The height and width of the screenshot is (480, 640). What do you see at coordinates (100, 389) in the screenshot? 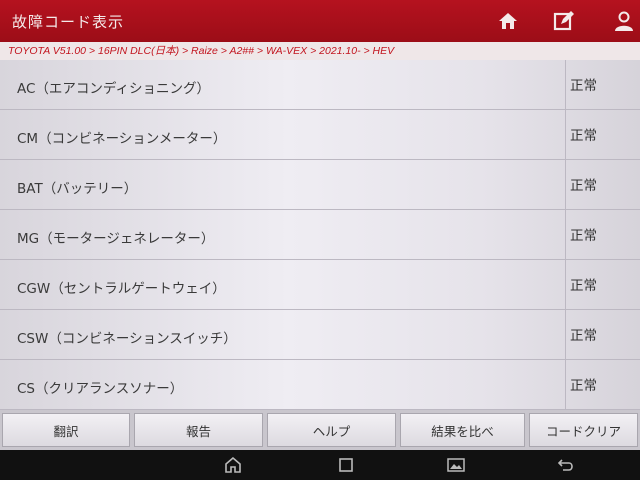
I see `system-name: CS（クリアランスソナー）` at bounding box center [100, 389].